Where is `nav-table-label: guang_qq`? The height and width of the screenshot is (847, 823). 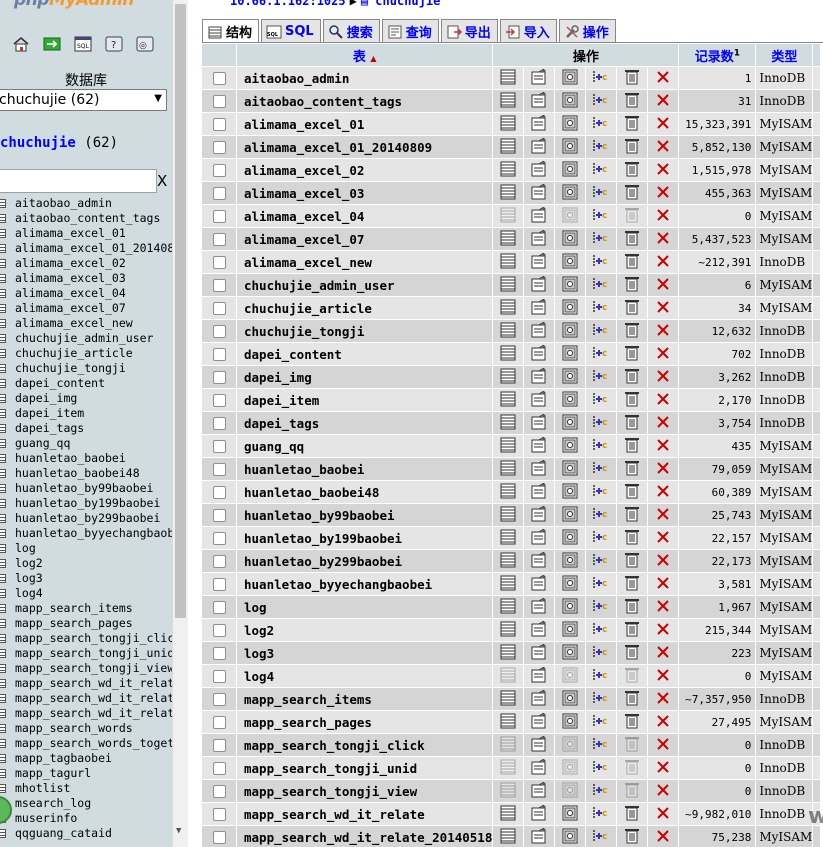 nav-table-label: guang_qq is located at coordinates (42, 443).